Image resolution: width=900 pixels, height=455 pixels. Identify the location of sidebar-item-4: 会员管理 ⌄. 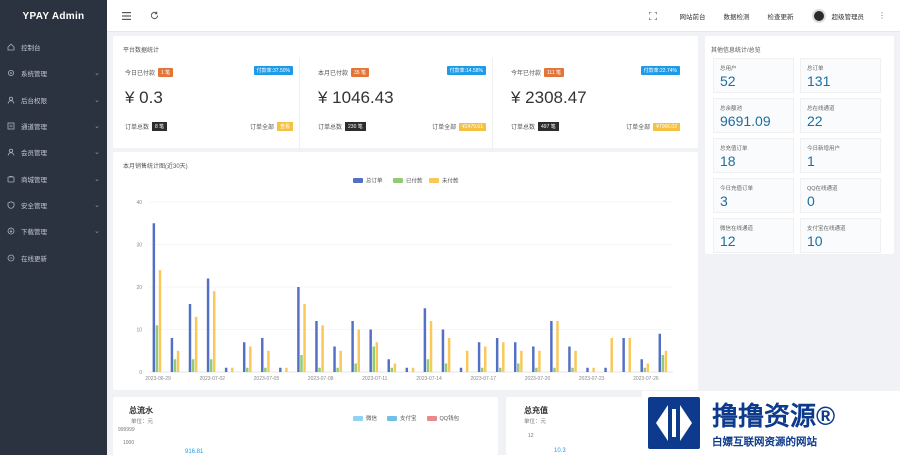
(53, 152).